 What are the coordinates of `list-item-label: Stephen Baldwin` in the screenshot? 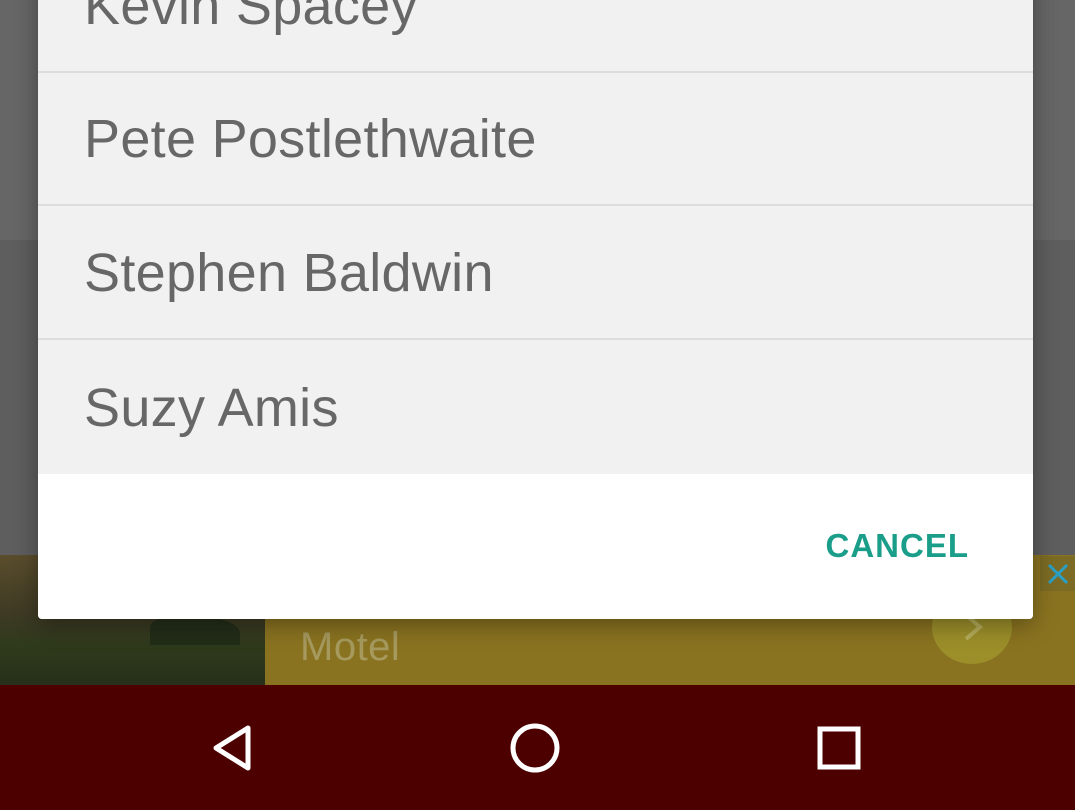 It's located at (289, 272).